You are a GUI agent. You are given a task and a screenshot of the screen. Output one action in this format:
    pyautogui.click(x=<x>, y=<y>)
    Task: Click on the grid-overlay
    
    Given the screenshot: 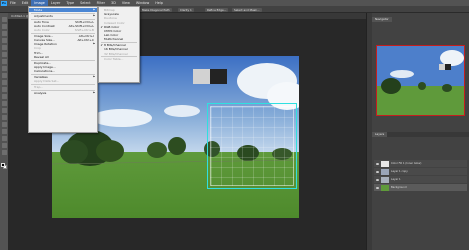 What is the action you would take?
    pyautogui.click(x=252, y=146)
    